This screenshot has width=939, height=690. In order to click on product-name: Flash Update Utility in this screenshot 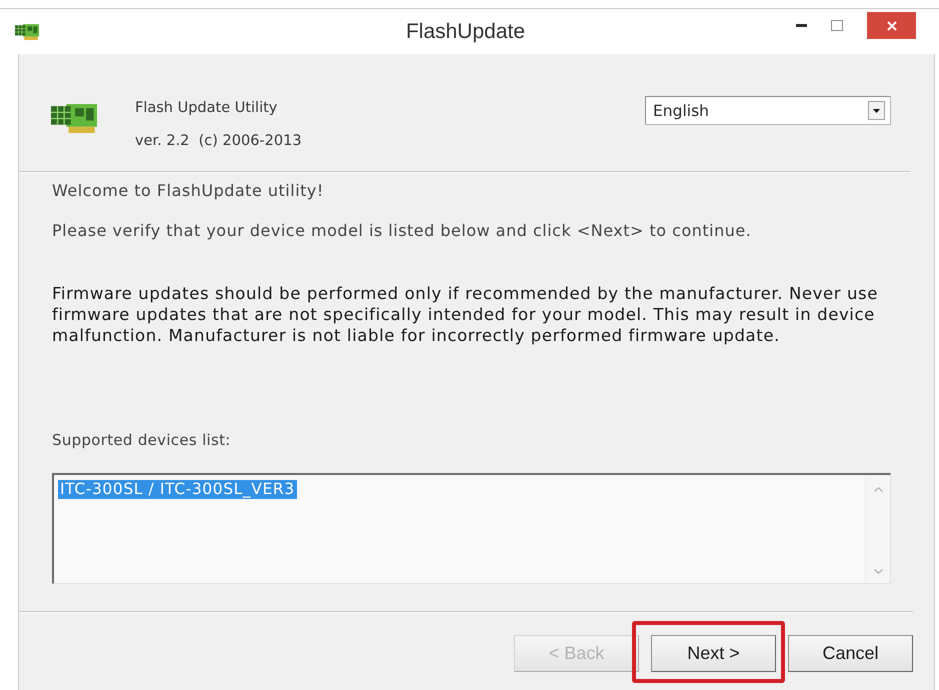, I will do `click(206, 108)`.